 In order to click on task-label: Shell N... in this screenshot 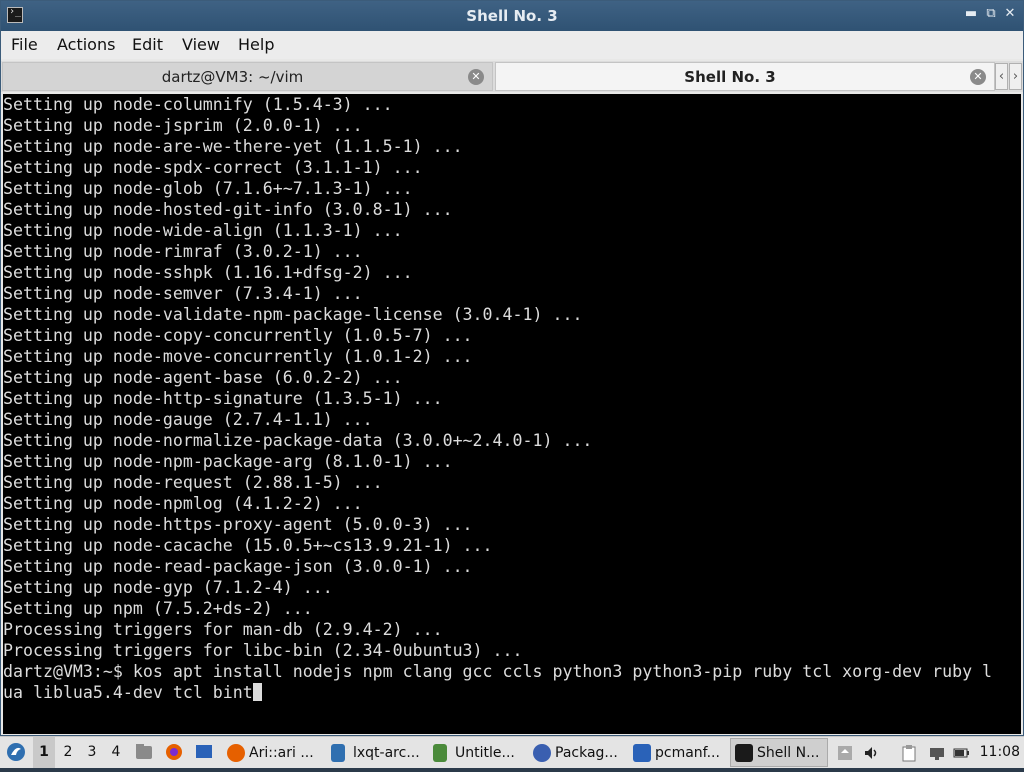, I will do `click(788, 753)`.